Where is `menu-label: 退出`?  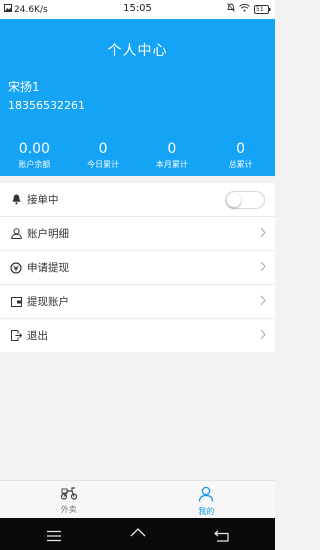
menu-label: 退出 is located at coordinates (37, 336).